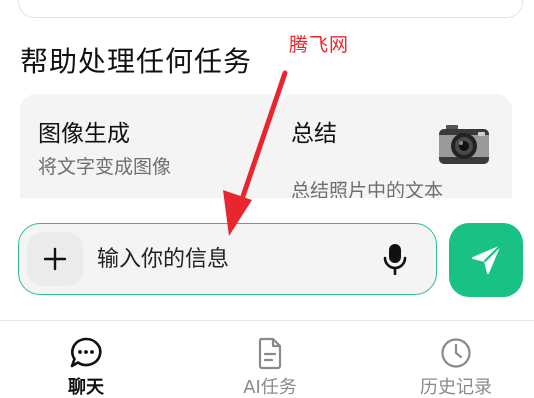 The height and width of the screenshot is (398, 534). What do you see at coordinates (456, 387) in the screenshot?
I see `nav-label: 历史记录` at bounding box center [456, 387].